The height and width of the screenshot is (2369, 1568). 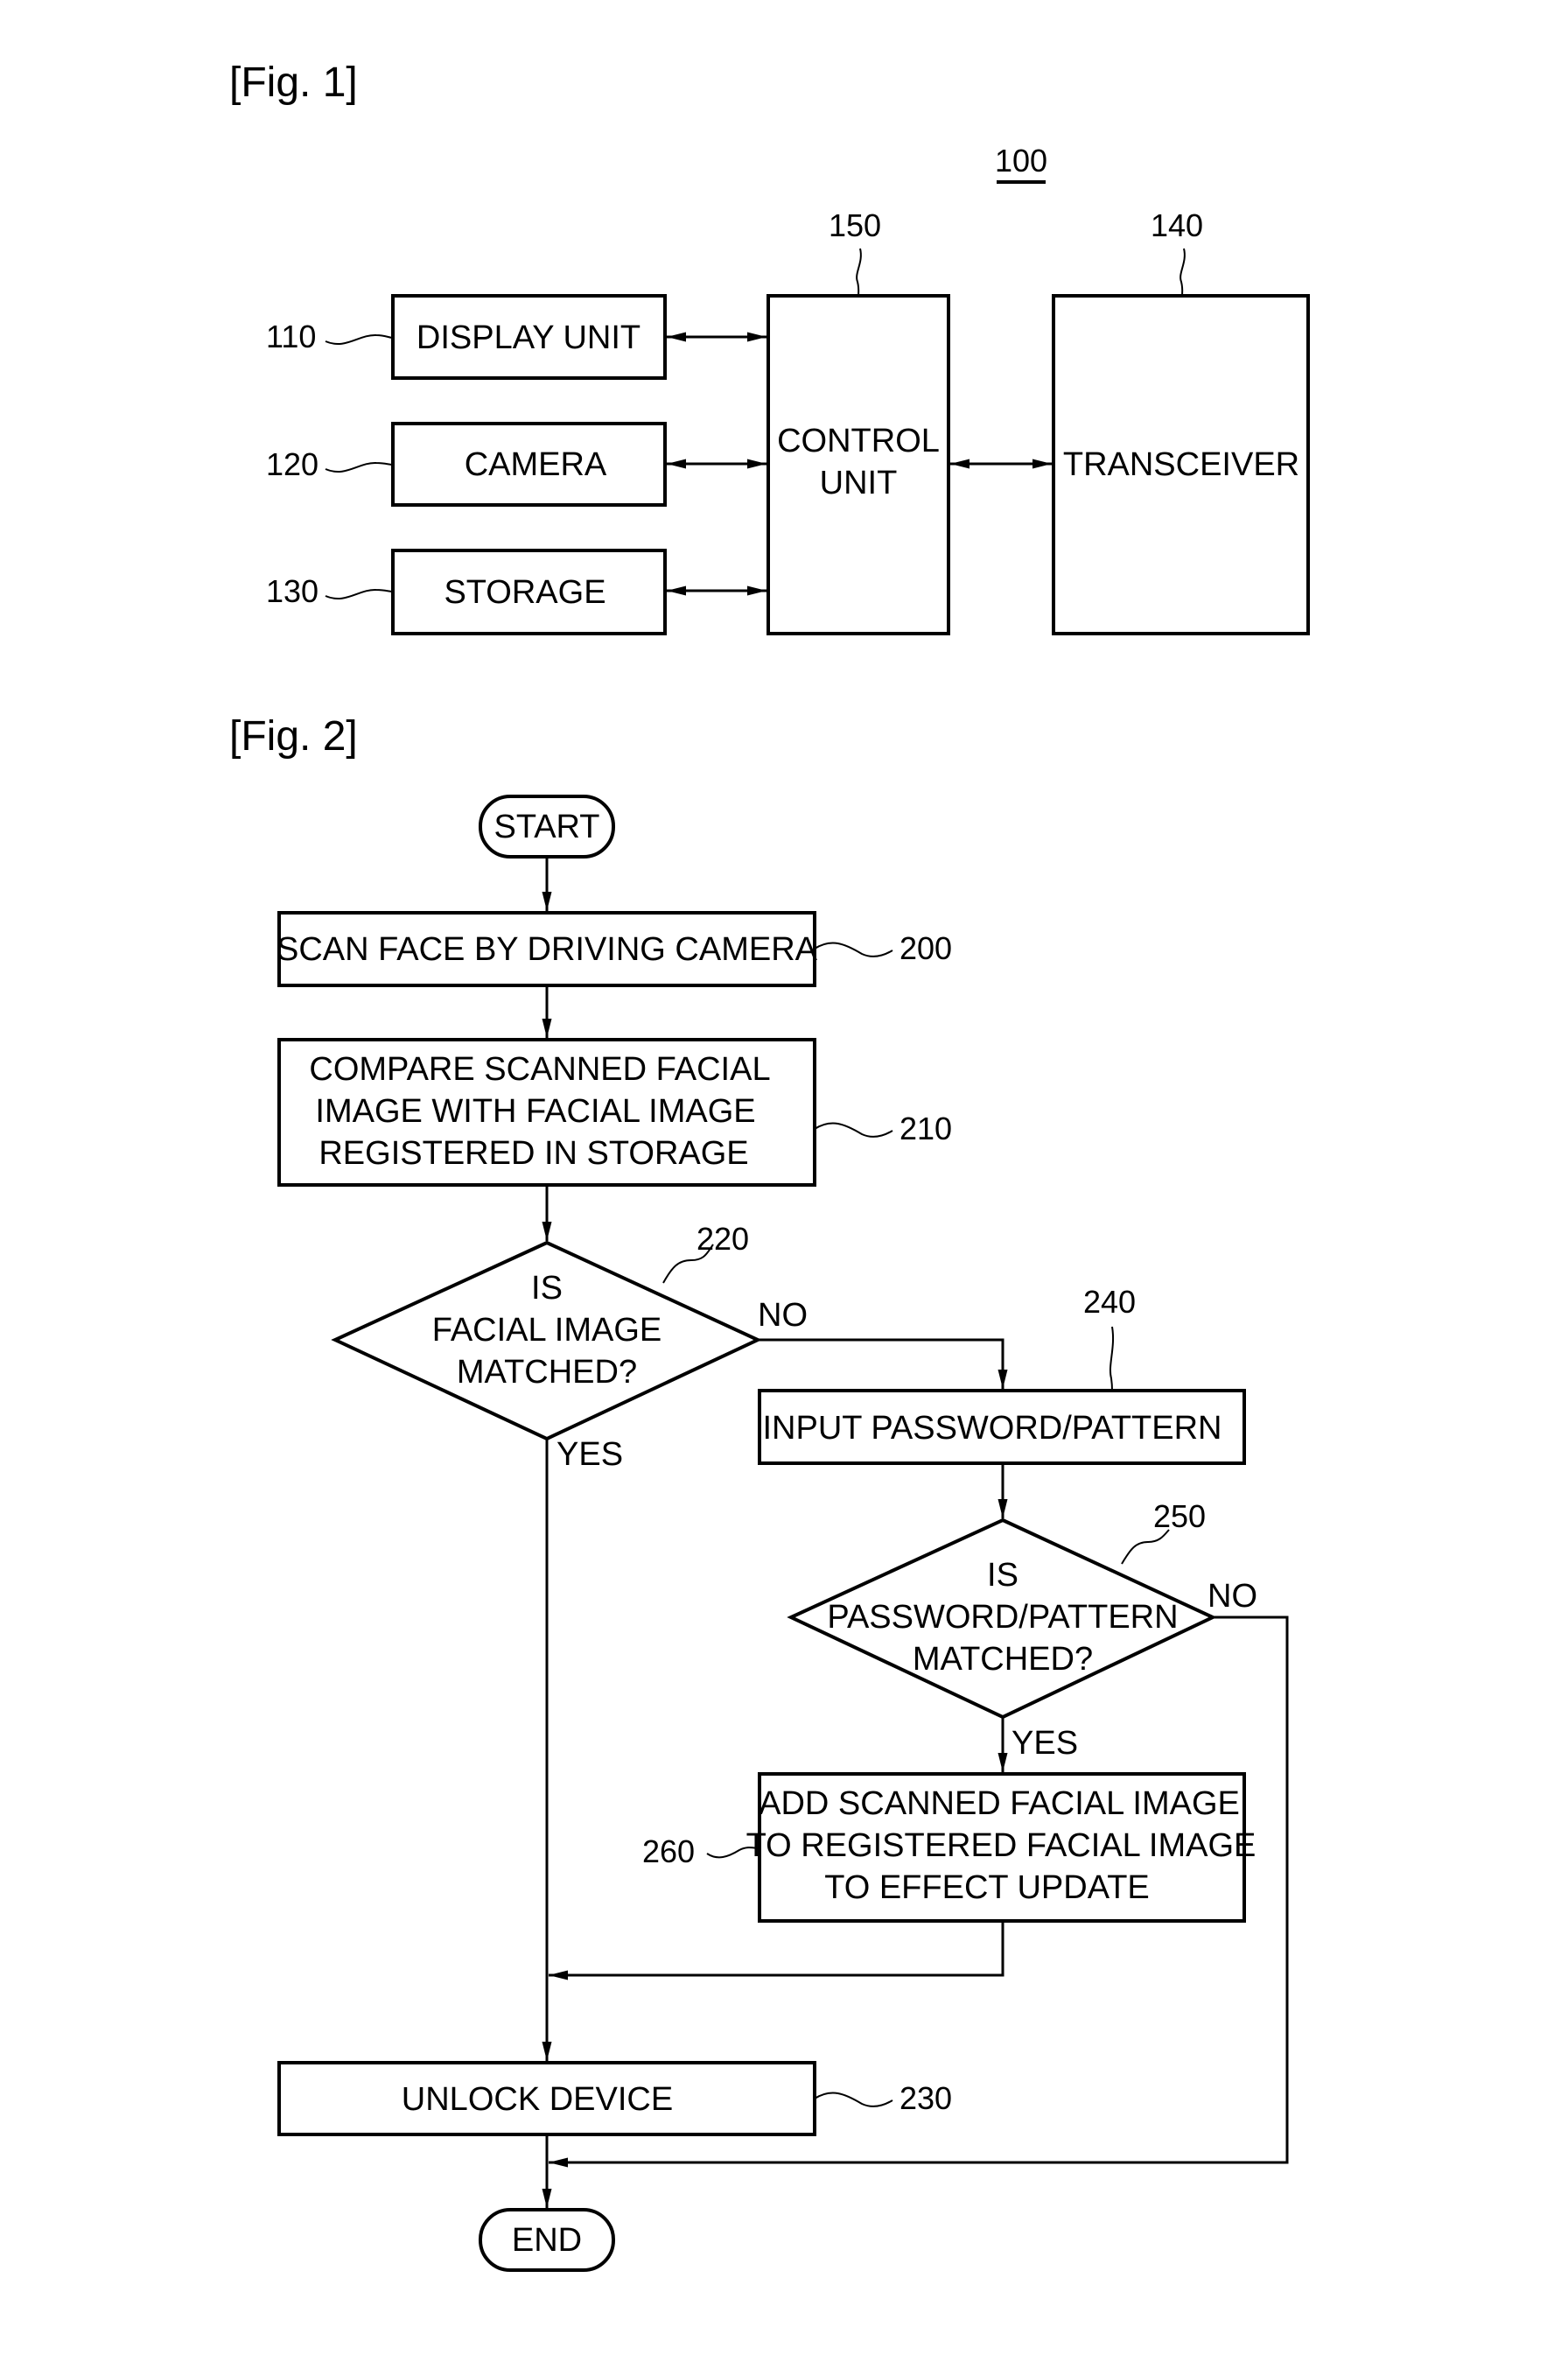 What do you see at coordinates (859, 272) in the screenshot?
I see `control-unit-leader` at bounding box center [859, 272].